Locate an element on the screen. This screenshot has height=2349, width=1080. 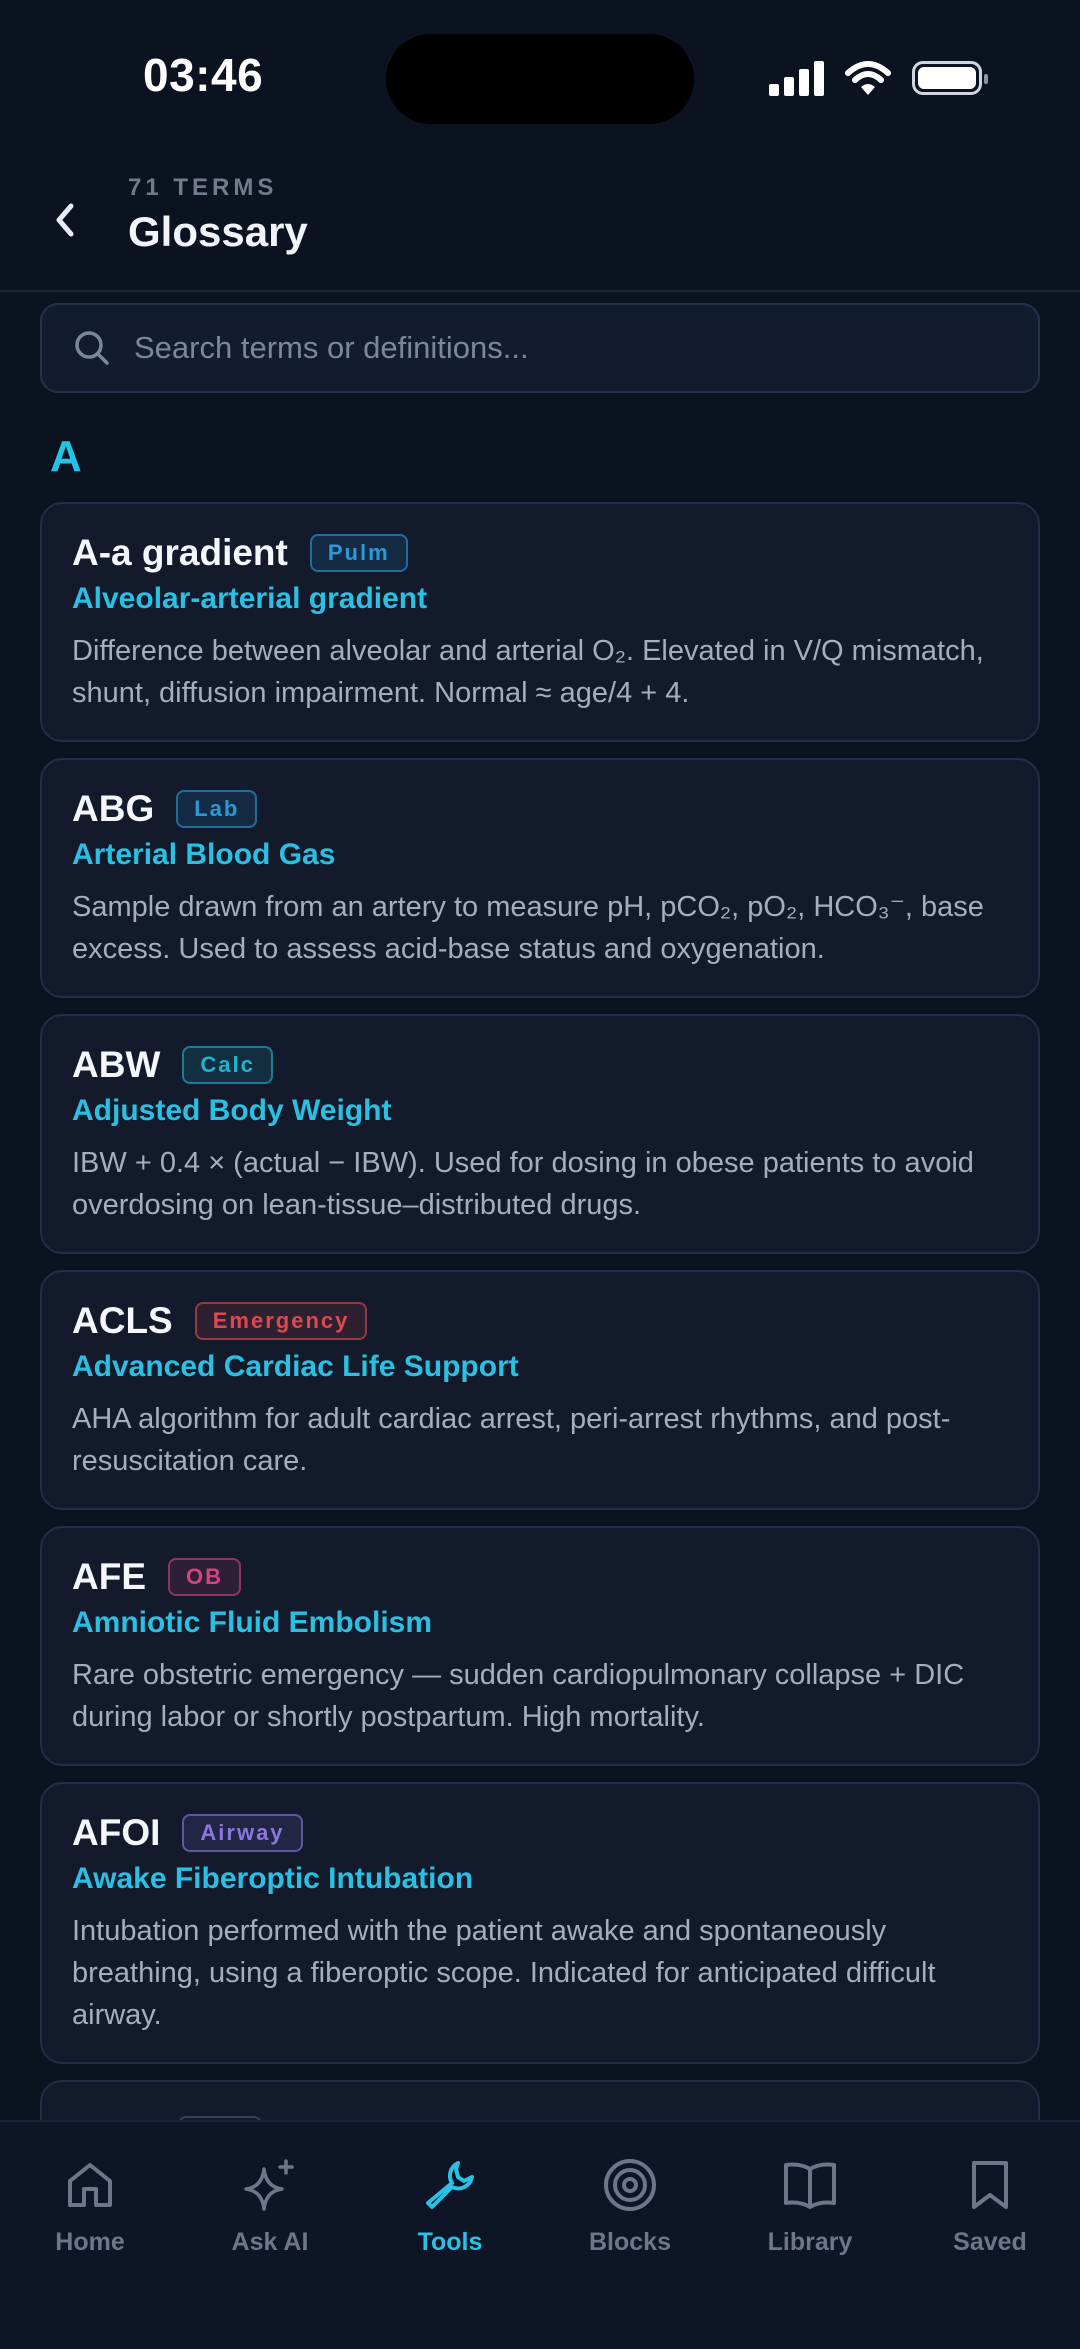
term-abbreviation: ABW is located at coordinates (116, 1064).